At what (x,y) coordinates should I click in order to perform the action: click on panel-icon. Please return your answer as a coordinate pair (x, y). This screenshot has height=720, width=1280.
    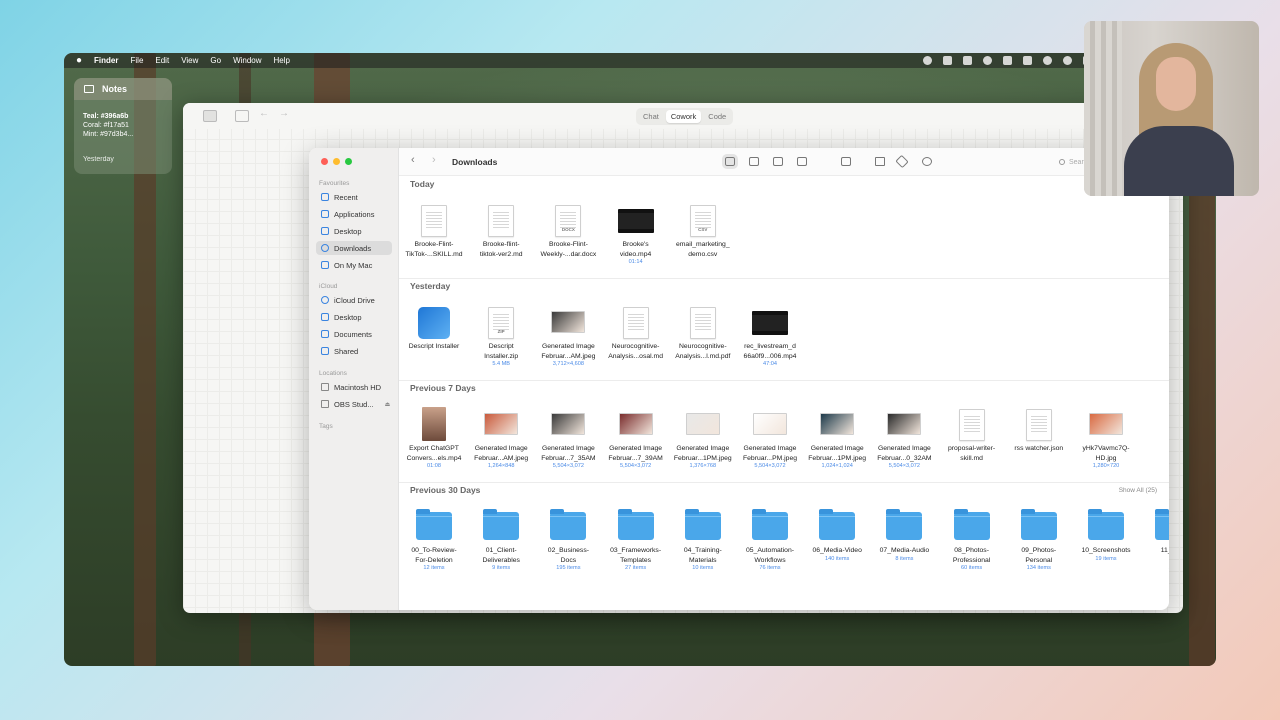
    Looking at the image, I should click on (242, 116).